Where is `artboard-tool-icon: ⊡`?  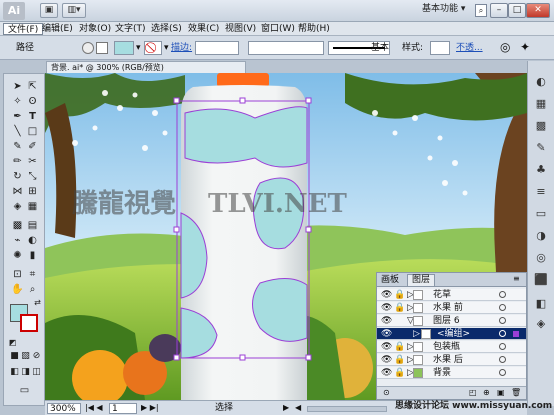
artboard-tool-icon: ⊡ is located at coordinates (17, 274).